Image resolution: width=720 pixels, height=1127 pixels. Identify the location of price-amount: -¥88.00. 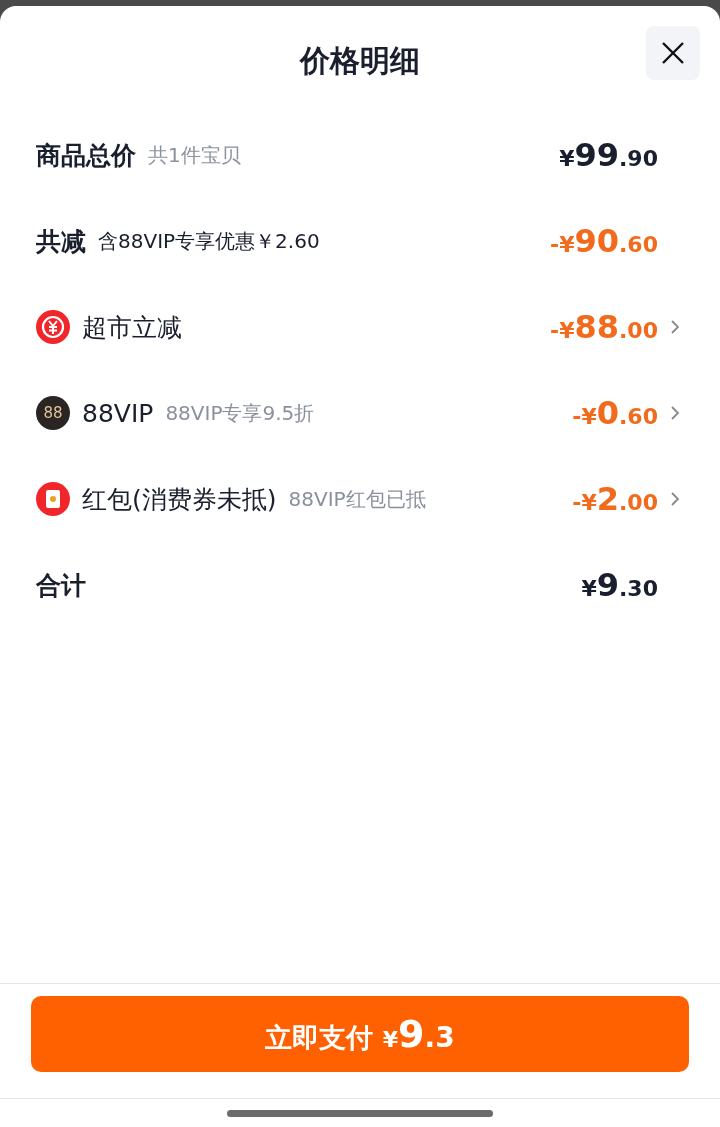
(604, 327).